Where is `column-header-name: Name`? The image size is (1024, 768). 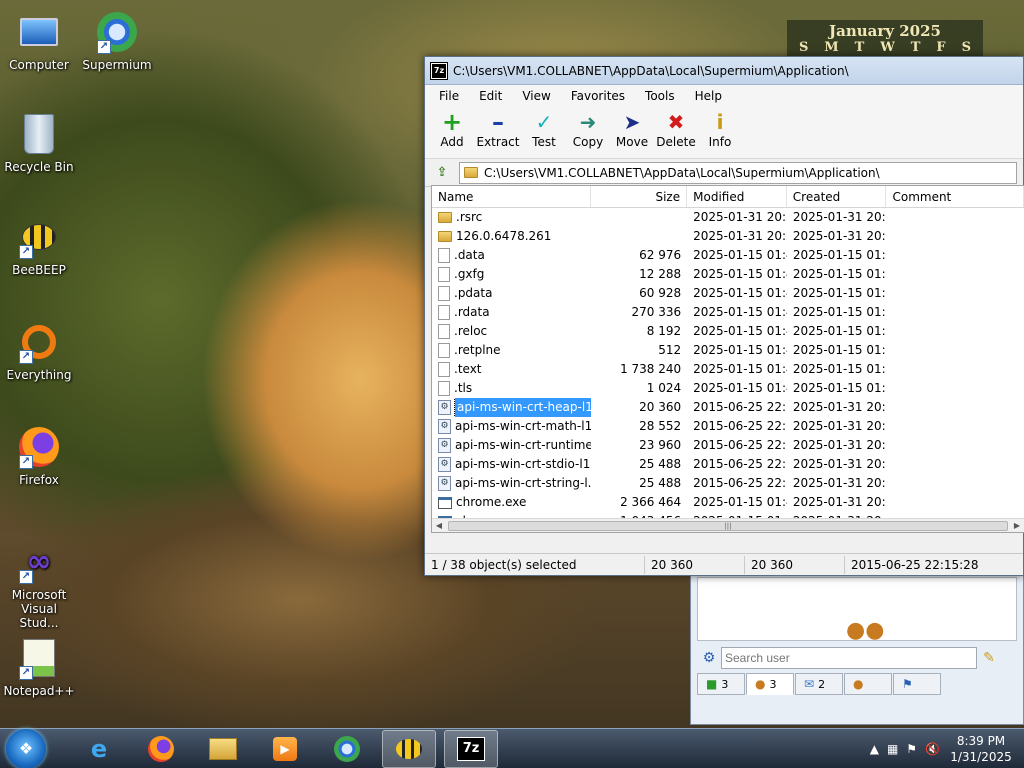
column-header-name: Name is located at coordinates (512, 196).